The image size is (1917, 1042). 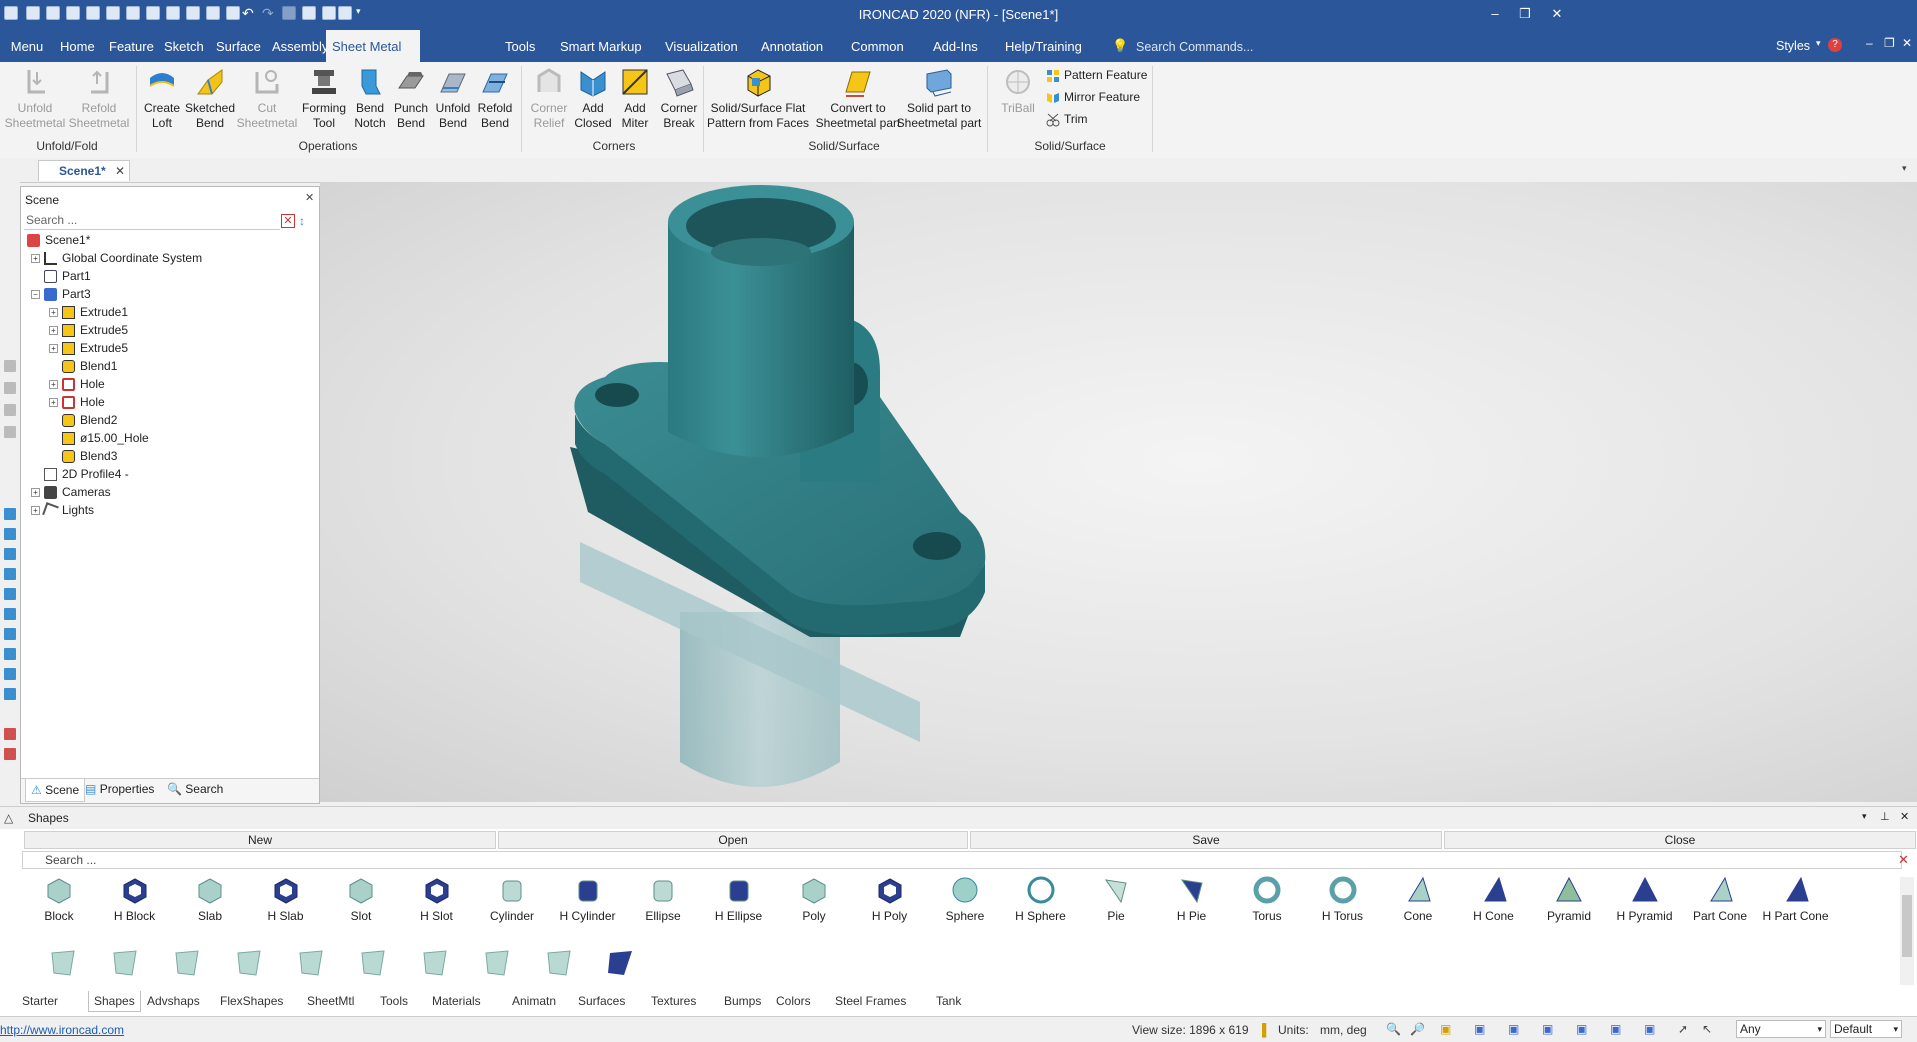 I want to click on zoom-window-icon: 🔎, so click(x=1417, y=1029).